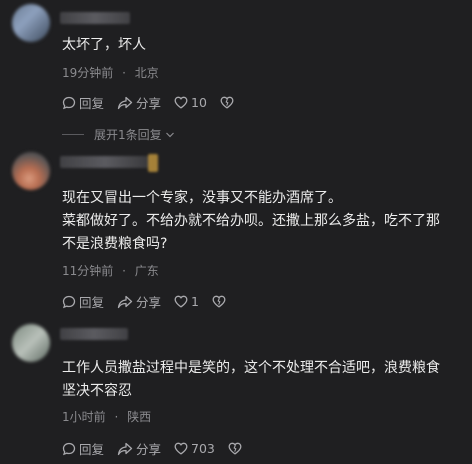 The image size is (472, 464). I want to click on comment-meta: 19分钟前 · 北京, so click(110, 72).